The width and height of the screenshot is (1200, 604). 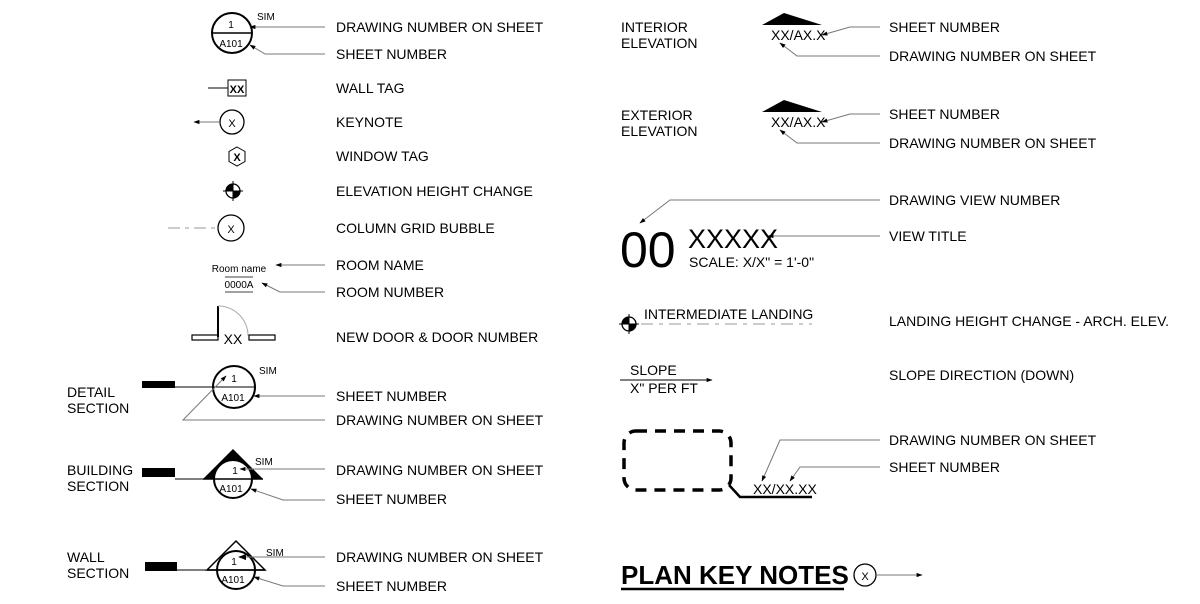 What do you see at coordinates (231, 44) in the screenshot?
I see `marker-bottom-value: A101` at bounding box center [231, 44].